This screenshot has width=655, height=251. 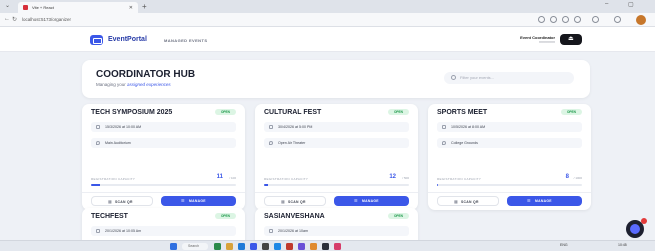 I want to click on event-venue-row: Main Auditorium, so click(x=163, y=143).